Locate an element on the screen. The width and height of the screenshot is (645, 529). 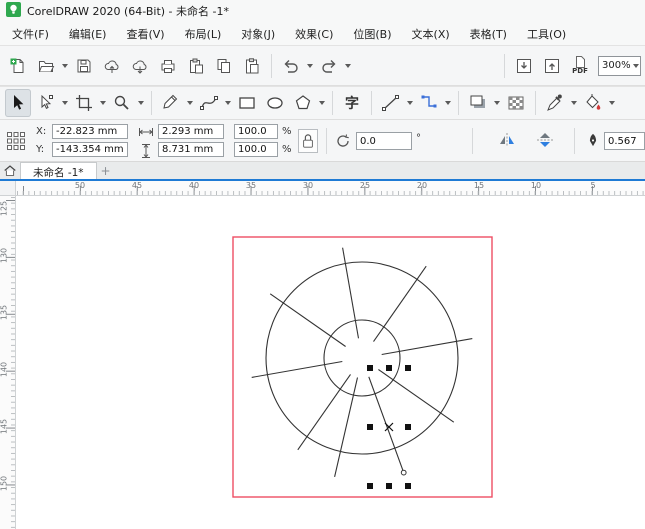
menu-item-table: 表格(T) is located at coordinates (488, 34).